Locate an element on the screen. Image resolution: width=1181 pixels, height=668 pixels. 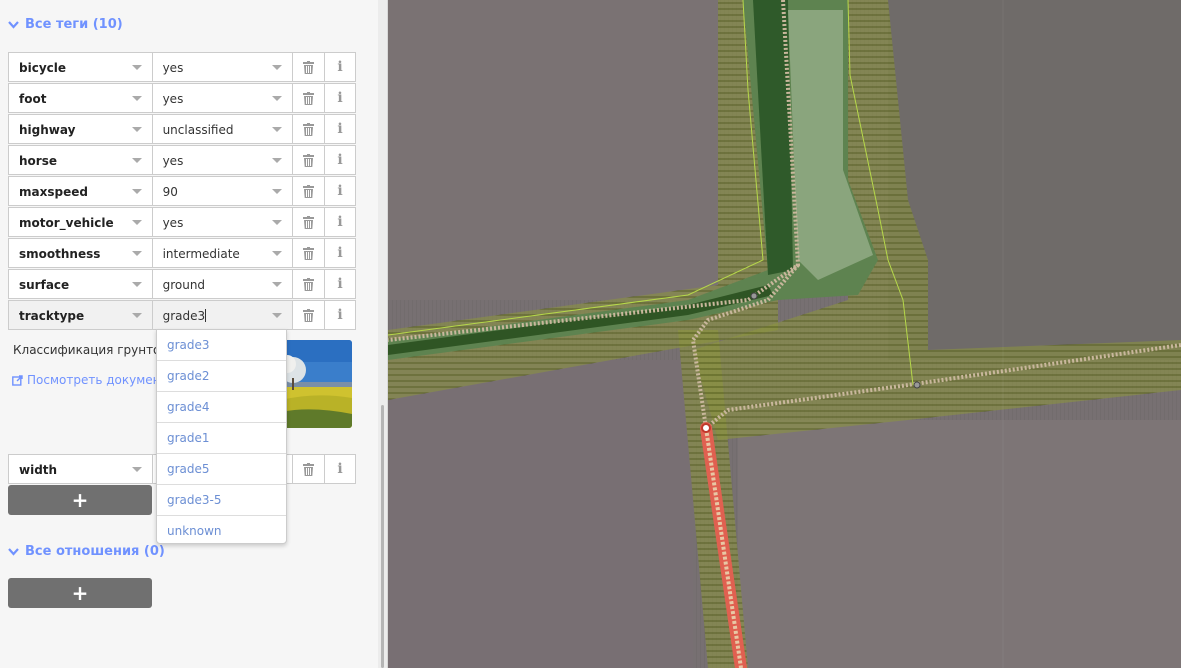
tag-row: tracktype grade3 i is located at coordinates (182, 315).